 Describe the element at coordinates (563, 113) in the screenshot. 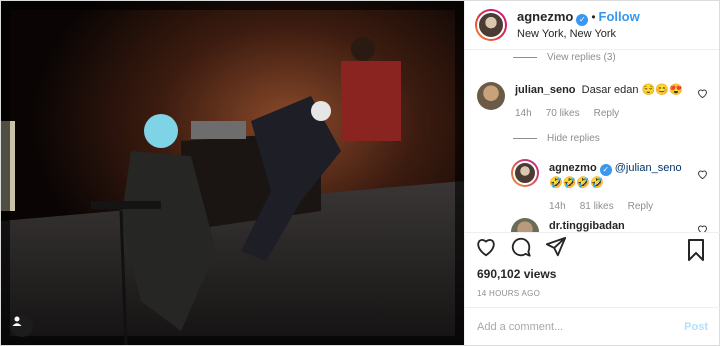

I see `comment-likes: 70 likes` at that location.